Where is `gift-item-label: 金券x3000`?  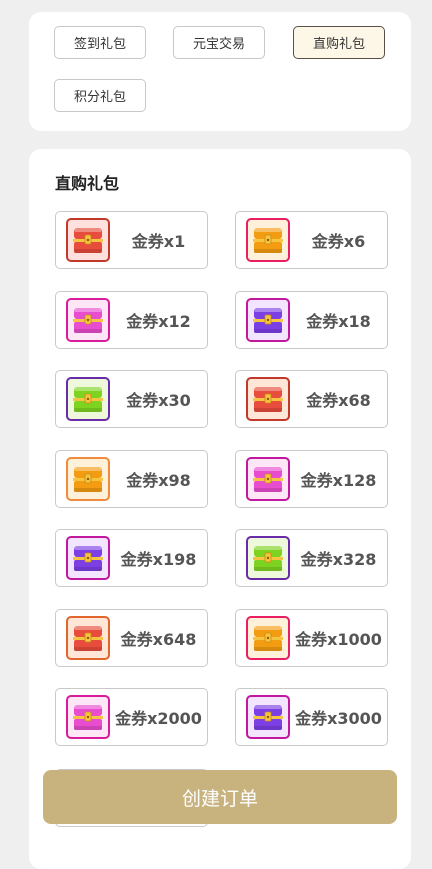
gift-item-label: 金券x3000 is located at coordinates (338, 718).